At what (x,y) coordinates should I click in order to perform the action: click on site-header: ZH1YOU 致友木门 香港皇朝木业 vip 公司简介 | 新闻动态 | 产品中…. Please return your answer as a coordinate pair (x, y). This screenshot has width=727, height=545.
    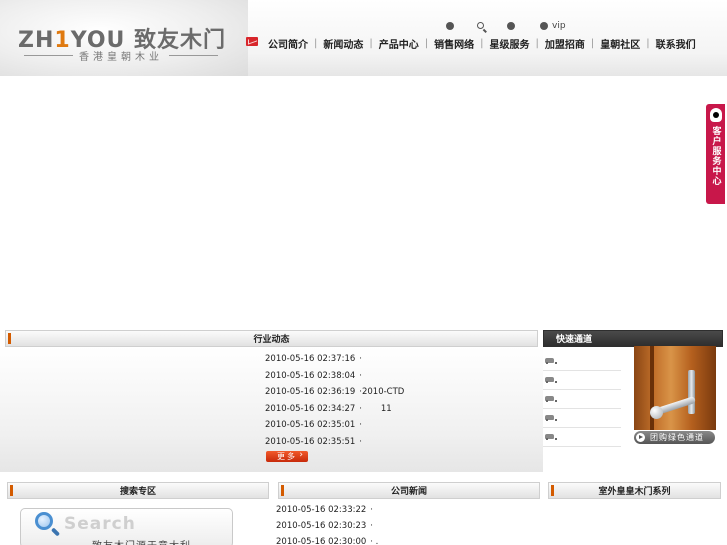
    Looking at the image, I should click on (363, 38).